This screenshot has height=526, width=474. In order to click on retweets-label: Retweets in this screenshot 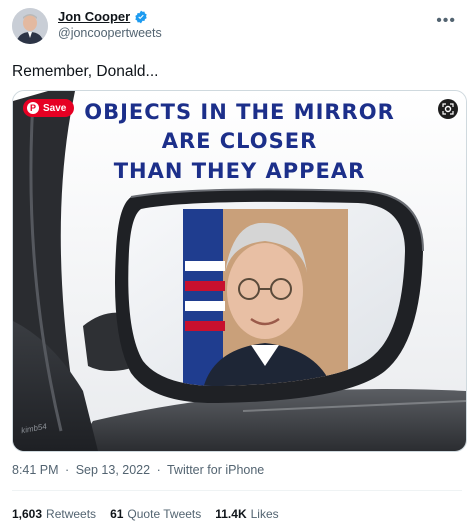, I will do `click(71, 514)`.